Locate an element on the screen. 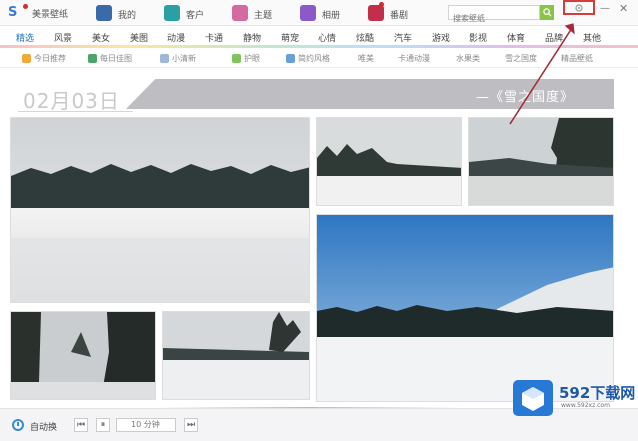 The height and width of the screenshot is (441, 638). close-button: ✕ is located at coordinates (623, 8).